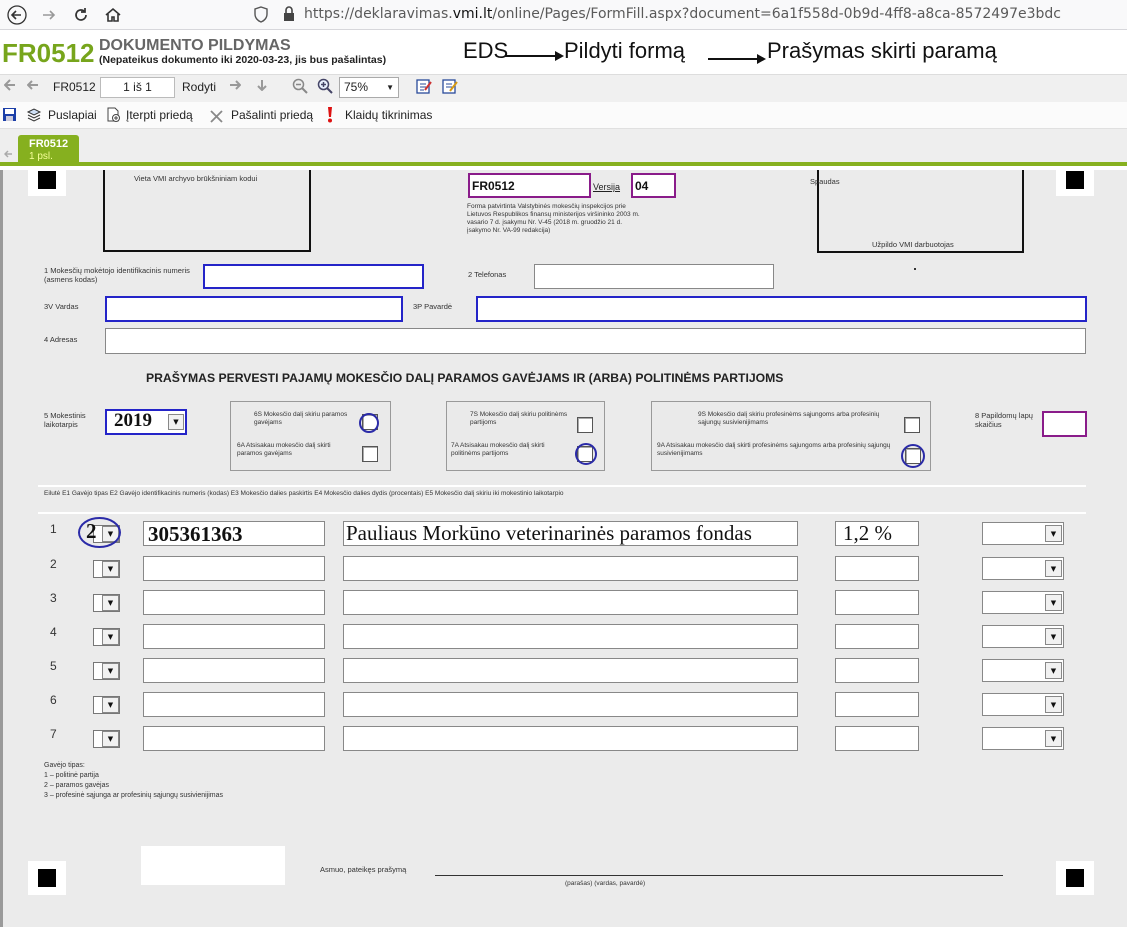 The width and height of the screenshot is (1127, 927). I want to click on zoom-select: 75% ▼, so click(369, 87).